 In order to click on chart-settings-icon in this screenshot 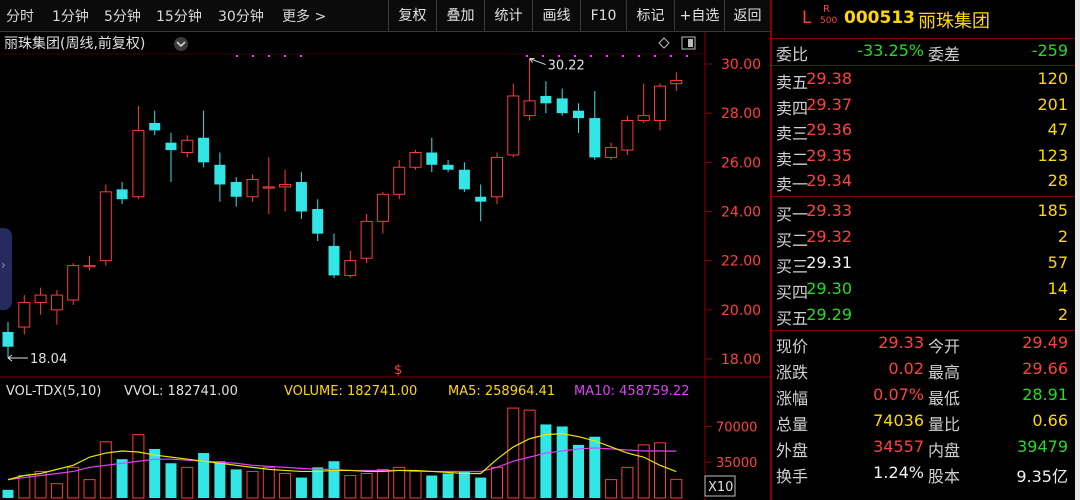, I will do `click(181, 44)`.